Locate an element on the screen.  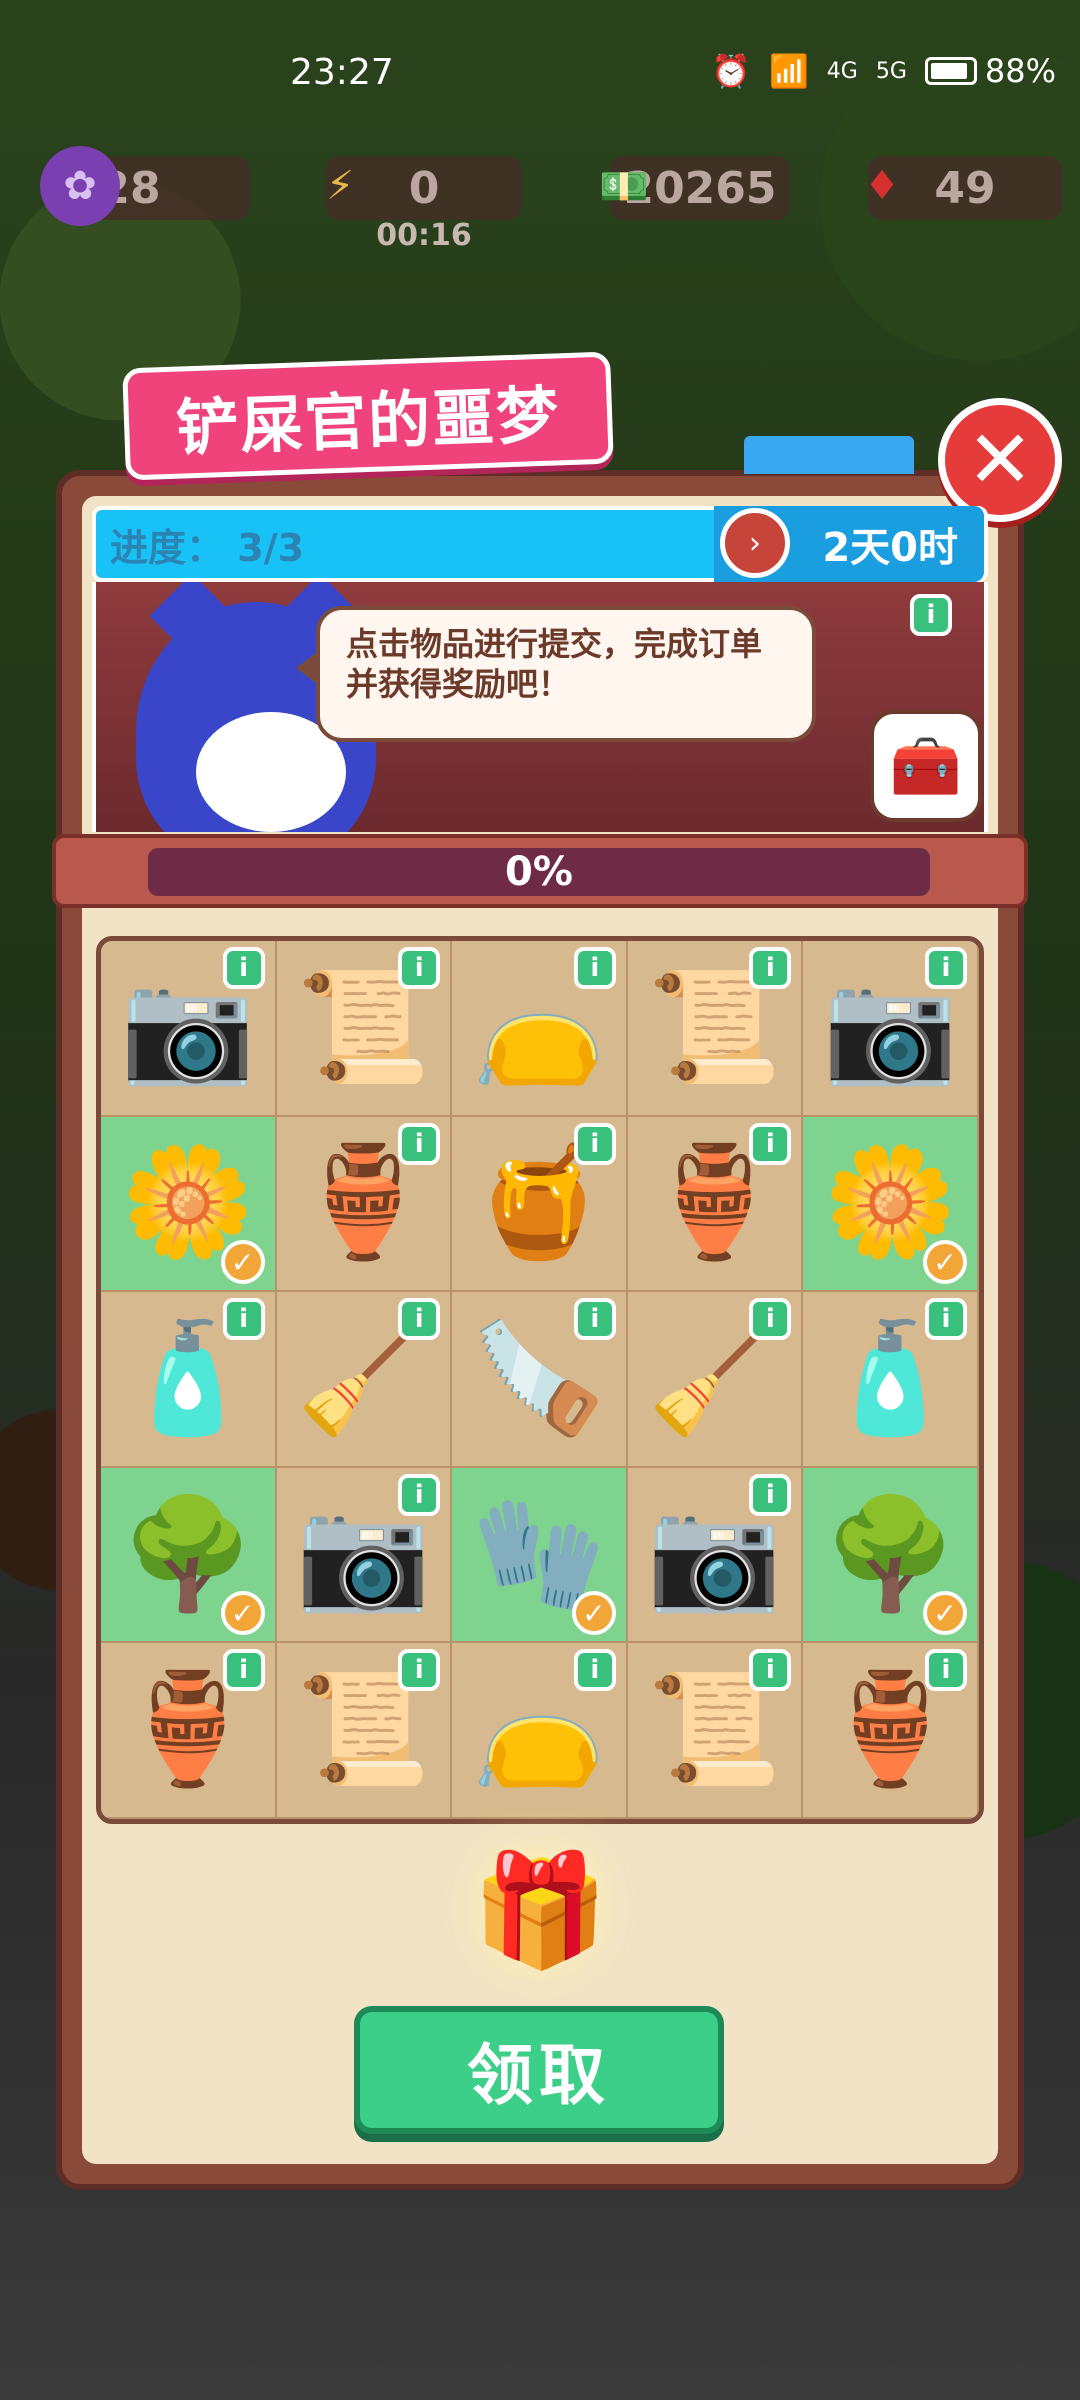
wifi-icon: 📶 is located at coordinates (788, 71).